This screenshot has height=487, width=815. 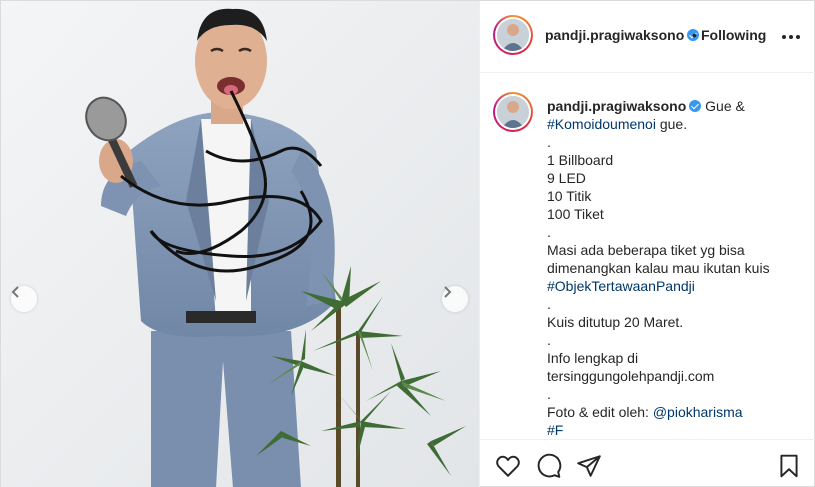 What do you see at coordinates (646, 250) in the screenshot?
I see `caption-line: Masi ada beberapa tiket yg bisa` at bounding box center [646, 250].